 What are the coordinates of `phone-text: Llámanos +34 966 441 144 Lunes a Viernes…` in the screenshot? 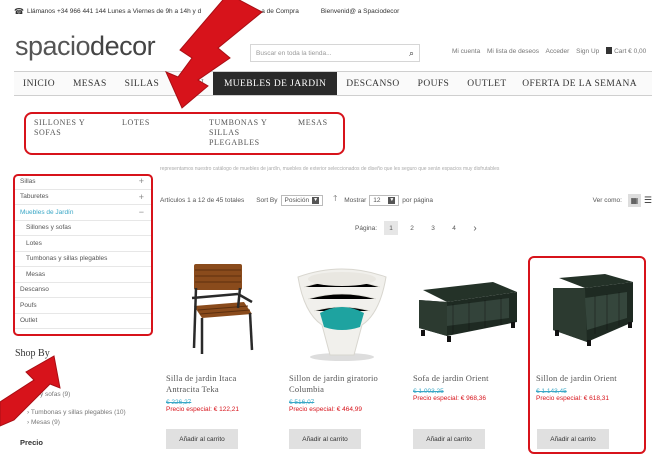 It's located at (114, 11).